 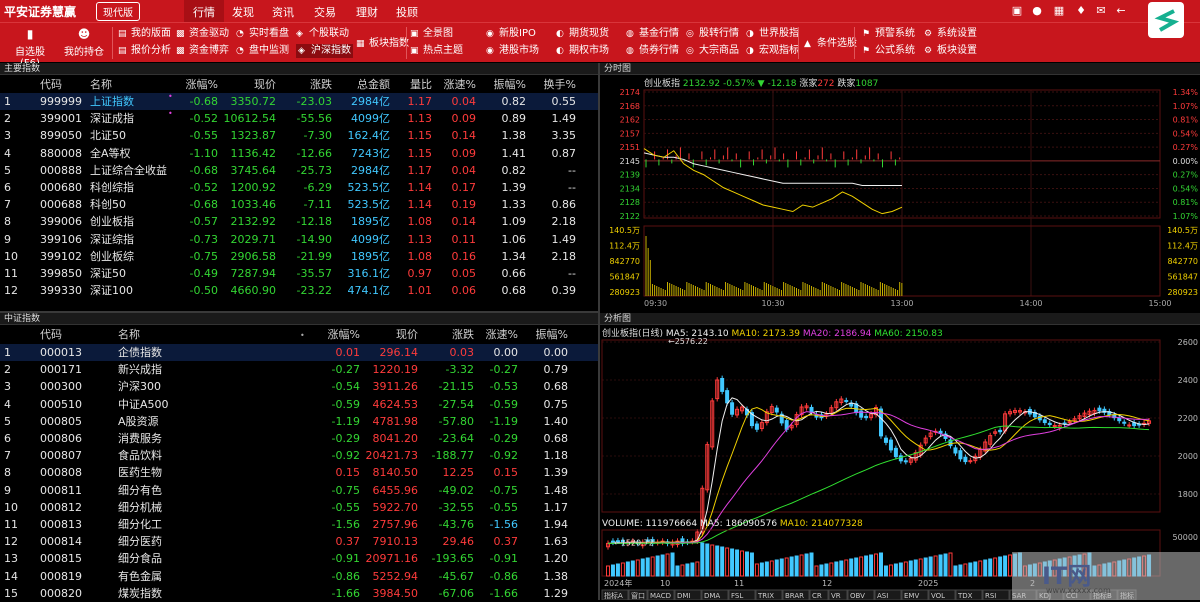 What do you see at coordinates (75, 472) in the screenshot?
I see `csi-row-7-col-1: 000808` at bounding box center [75, 472].